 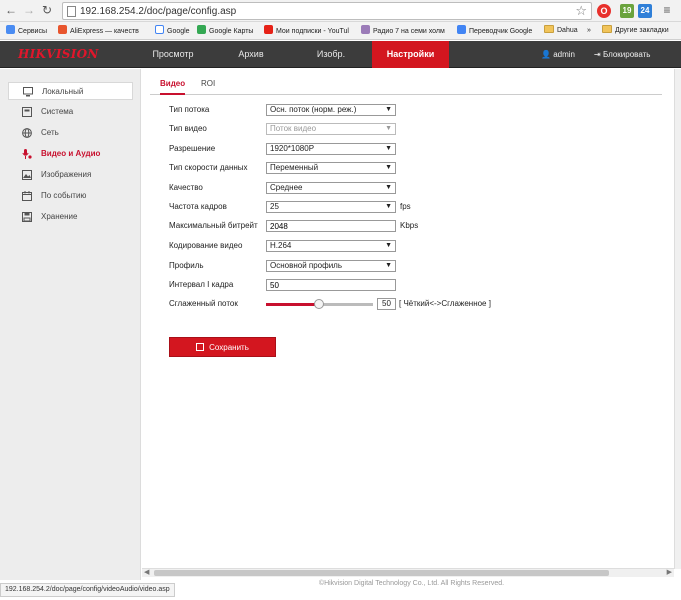 I want to click on bookmark-item: Мои подписки - YouTul, so click(x=310, y=31).